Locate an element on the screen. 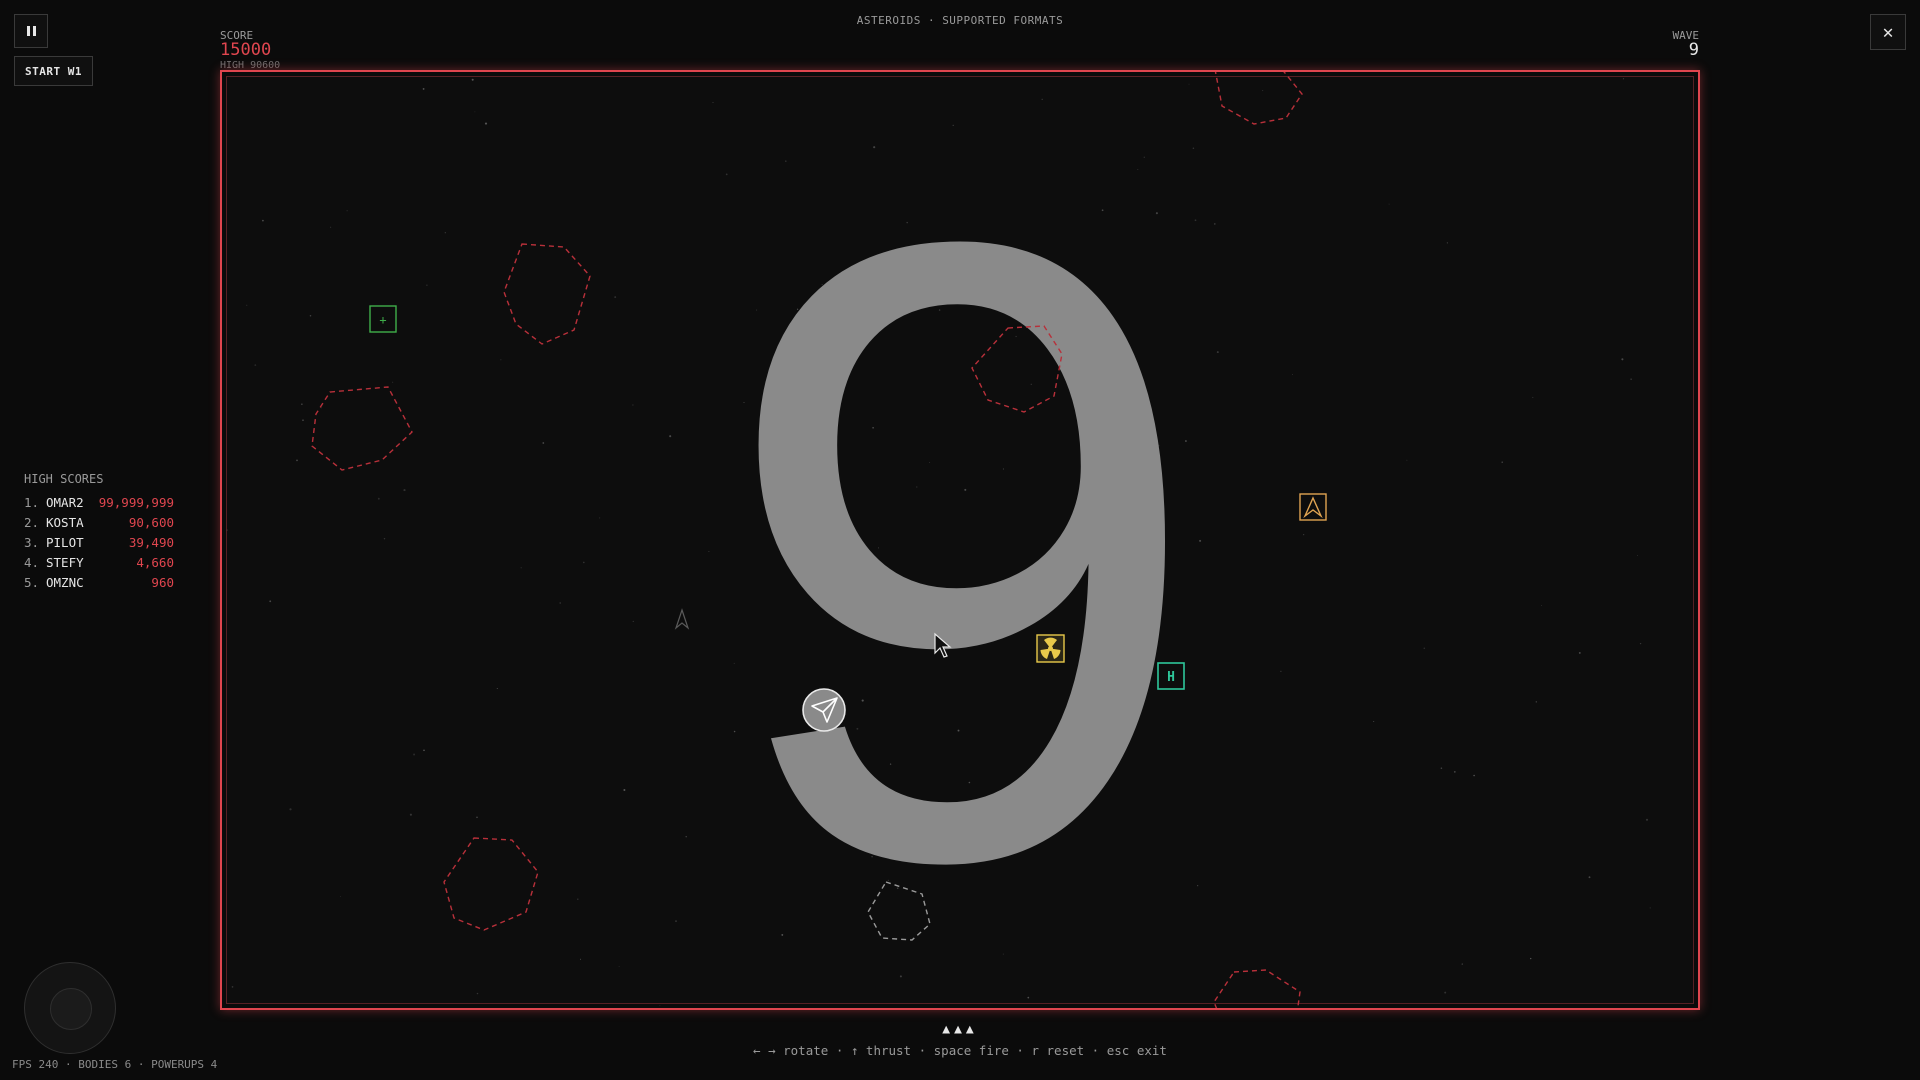 Image resolution: width=1920 pixels, height=1080 pixels. score-value: 15000 is located at coordinates (246, 50).